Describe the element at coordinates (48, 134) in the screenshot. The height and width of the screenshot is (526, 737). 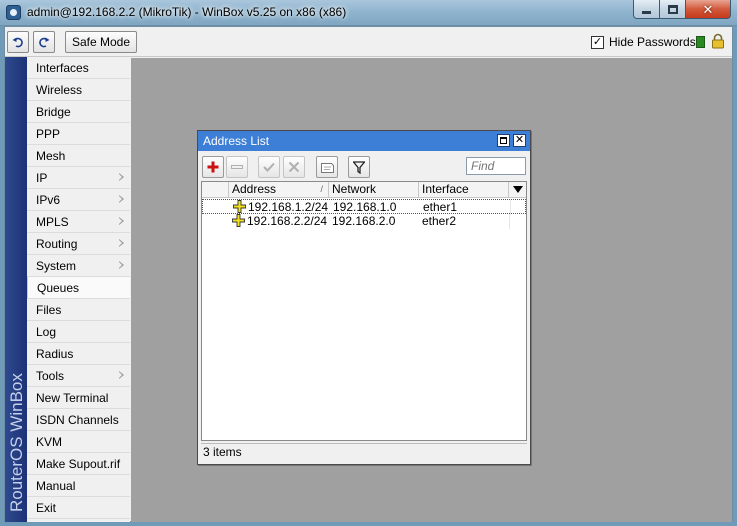
I see `sidebar-item-label: PPP` at that location.